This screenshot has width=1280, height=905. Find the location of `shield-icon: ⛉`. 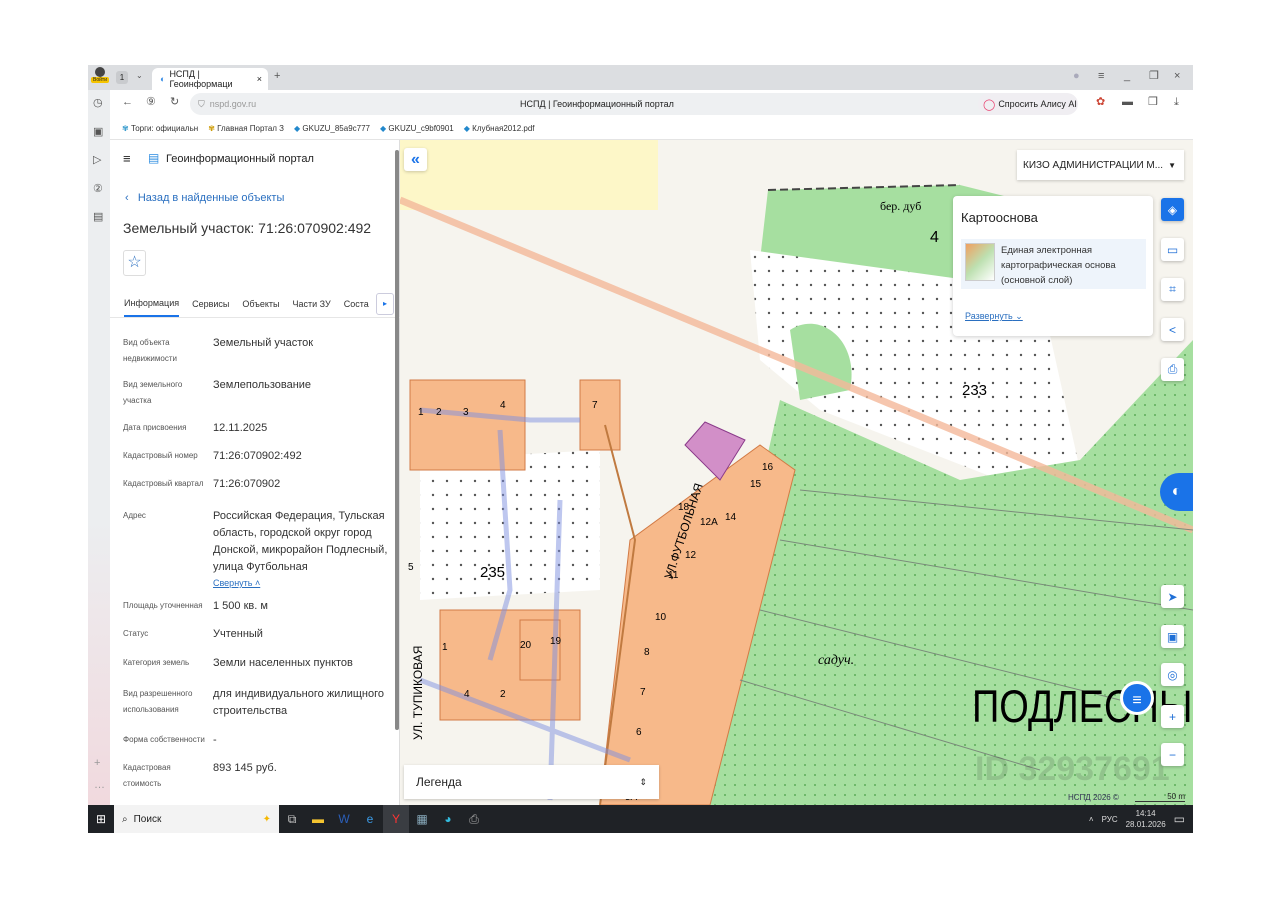

shield-icon: ⛉ is located at coordinates (201, 103).